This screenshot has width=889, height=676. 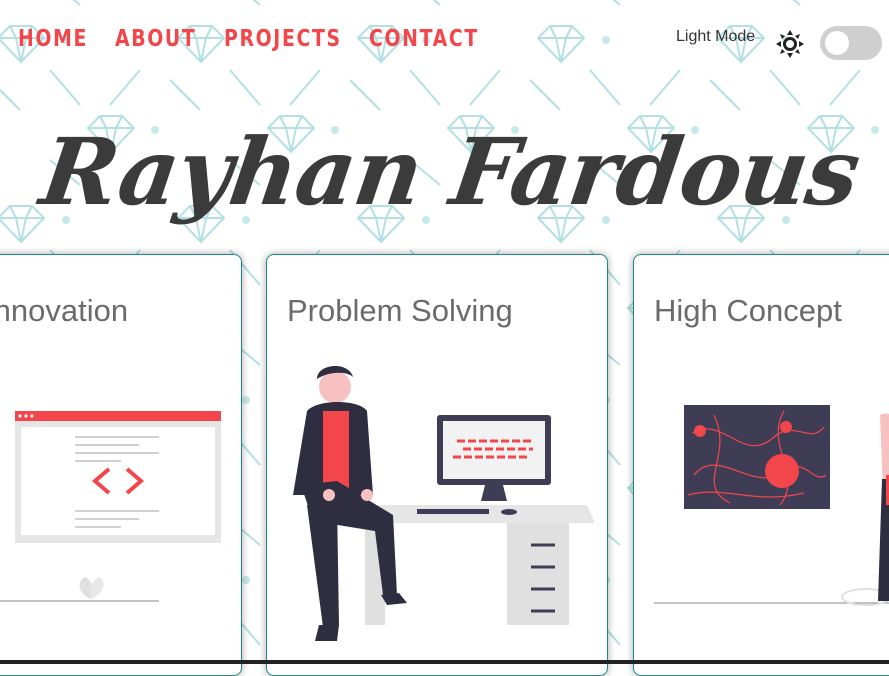 I want to click on light-mode-label: Light Mode, so click(x=716, y=36).